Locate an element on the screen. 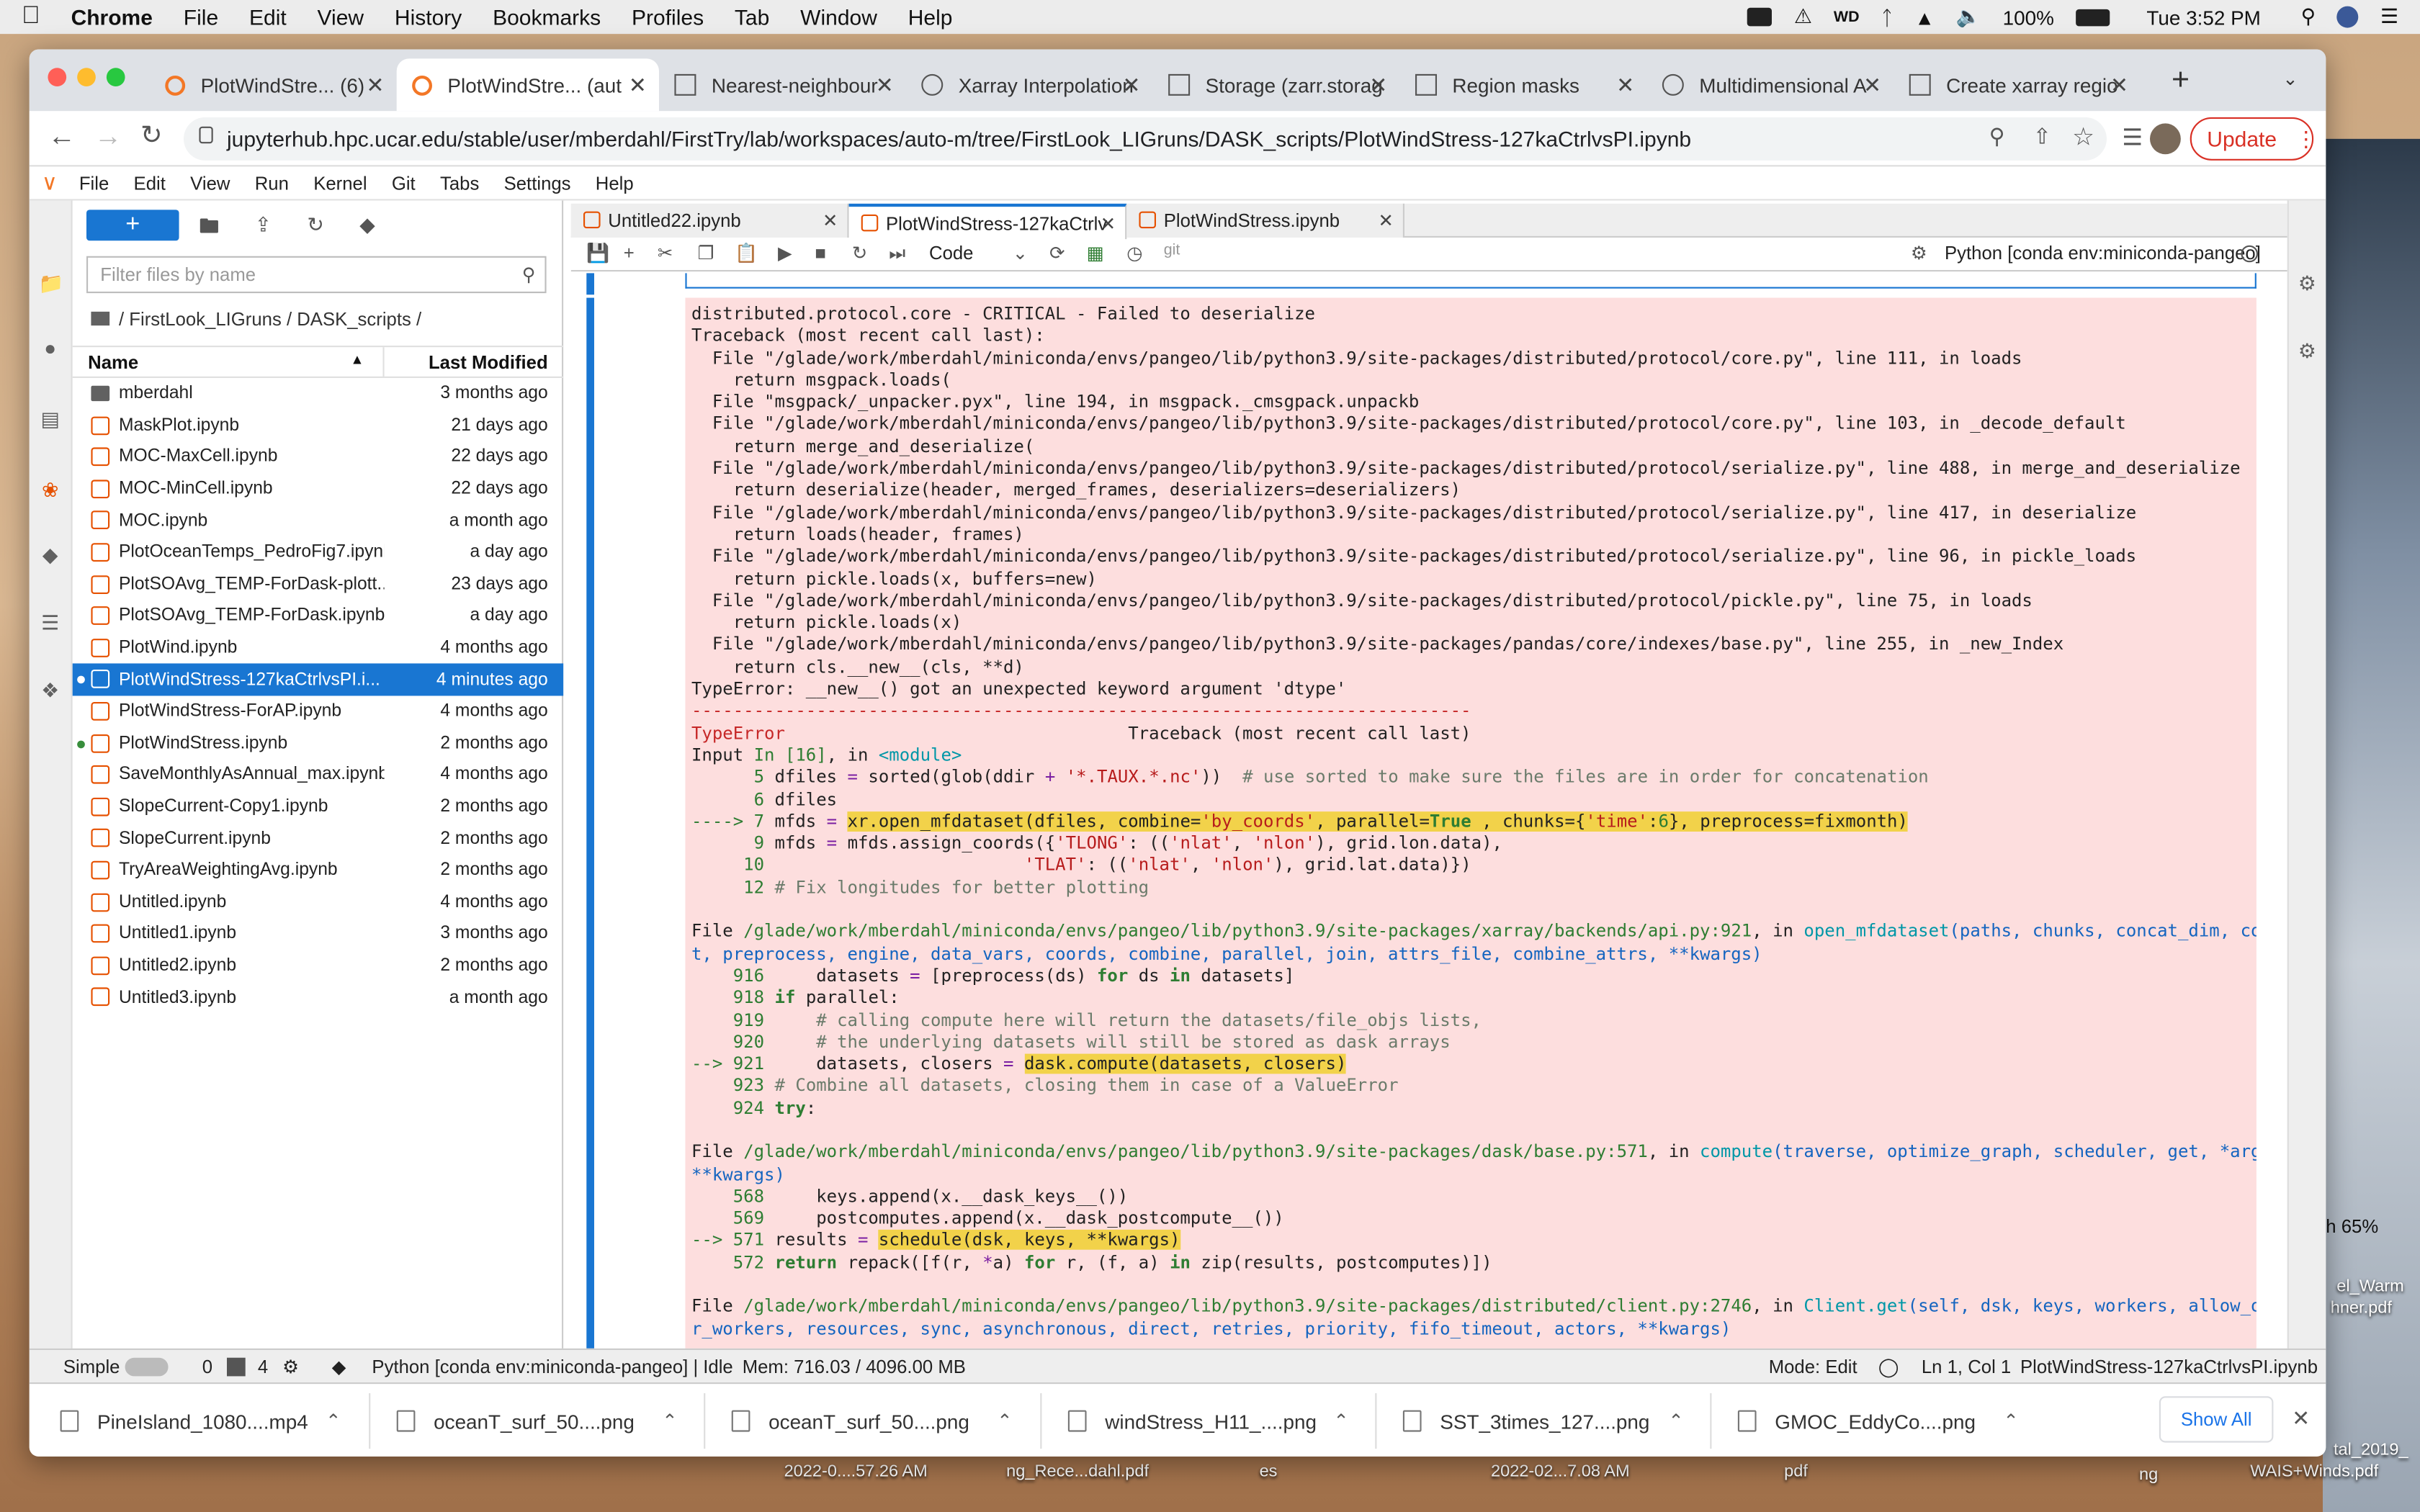 This screenshot has width=2420, height=1512. desktop-label: ng is located at coordinates (2148, 1475).